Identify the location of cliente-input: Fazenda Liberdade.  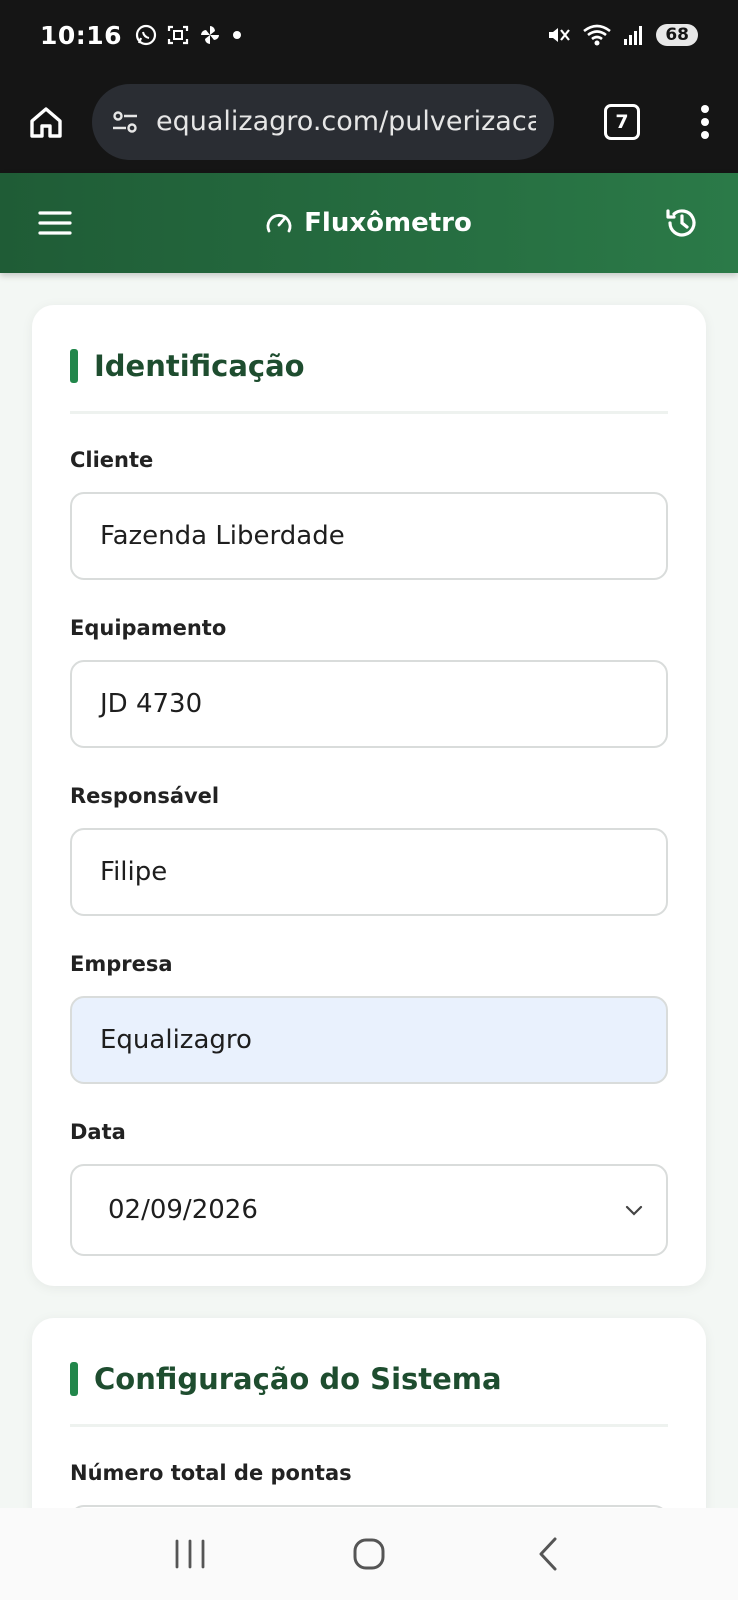
(369, 536).